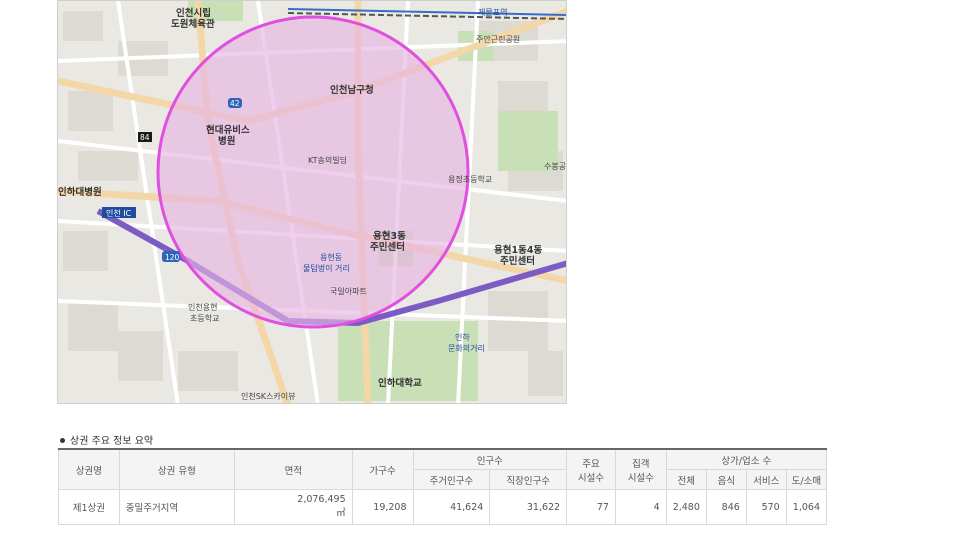  Describe the element at coordinates (555, 166) in the screenshot. I see `label-sugbong: 수봉공` at that location.